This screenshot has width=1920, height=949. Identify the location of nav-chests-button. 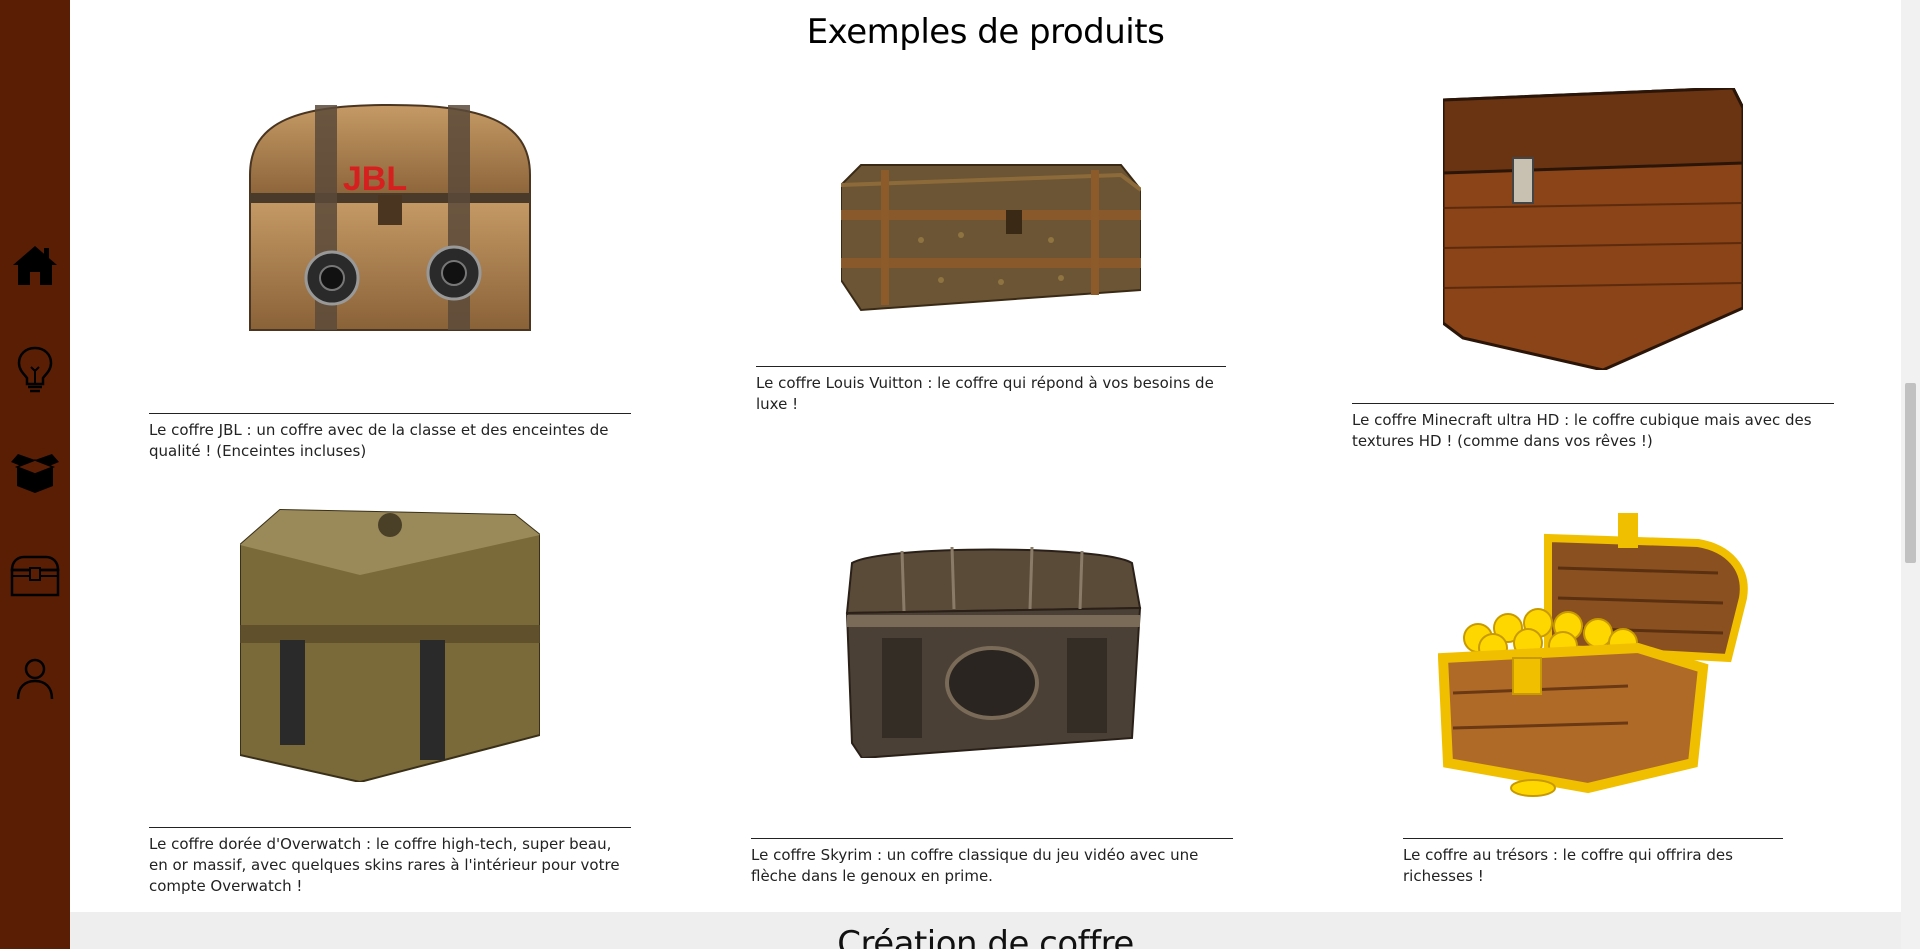
(35, 576).